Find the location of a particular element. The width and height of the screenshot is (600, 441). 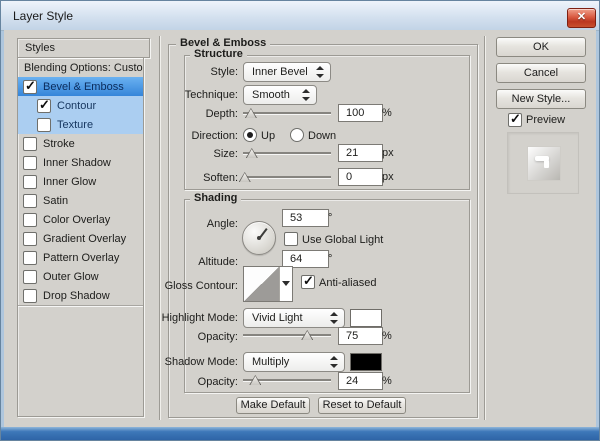

sidebar-item-blending-options: Blending Options: Custom is located at coordinates (80, 67).